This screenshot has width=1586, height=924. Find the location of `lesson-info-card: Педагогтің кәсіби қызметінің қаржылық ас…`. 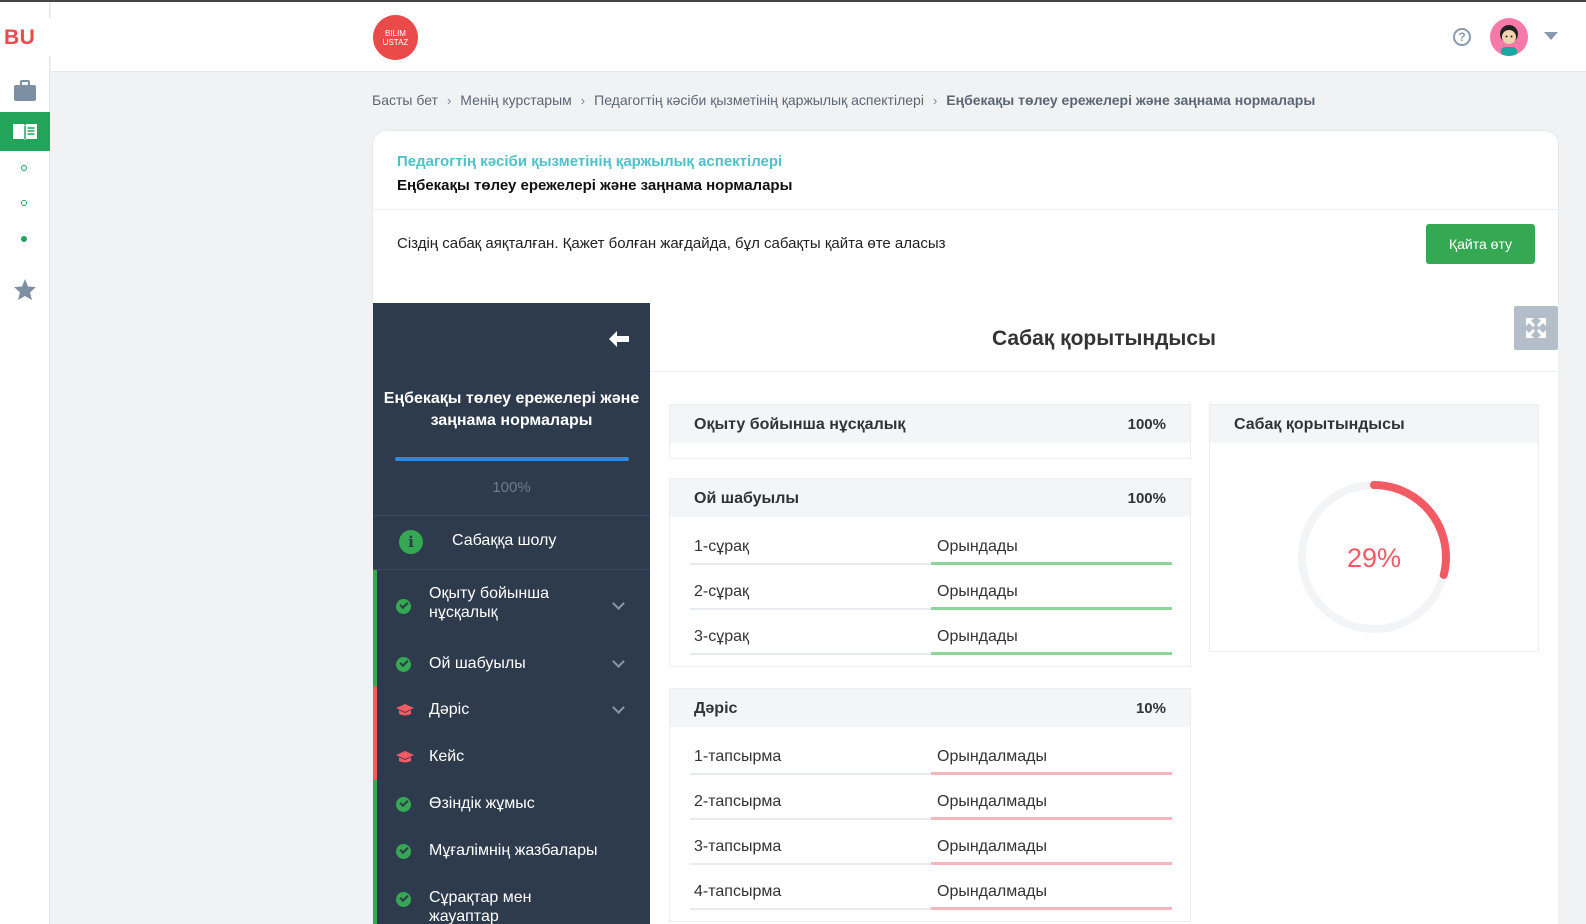

lesson-info-card: Педагогтің кәсіби қызметінің қаржылық ас… is located at coordinates (965, 217).